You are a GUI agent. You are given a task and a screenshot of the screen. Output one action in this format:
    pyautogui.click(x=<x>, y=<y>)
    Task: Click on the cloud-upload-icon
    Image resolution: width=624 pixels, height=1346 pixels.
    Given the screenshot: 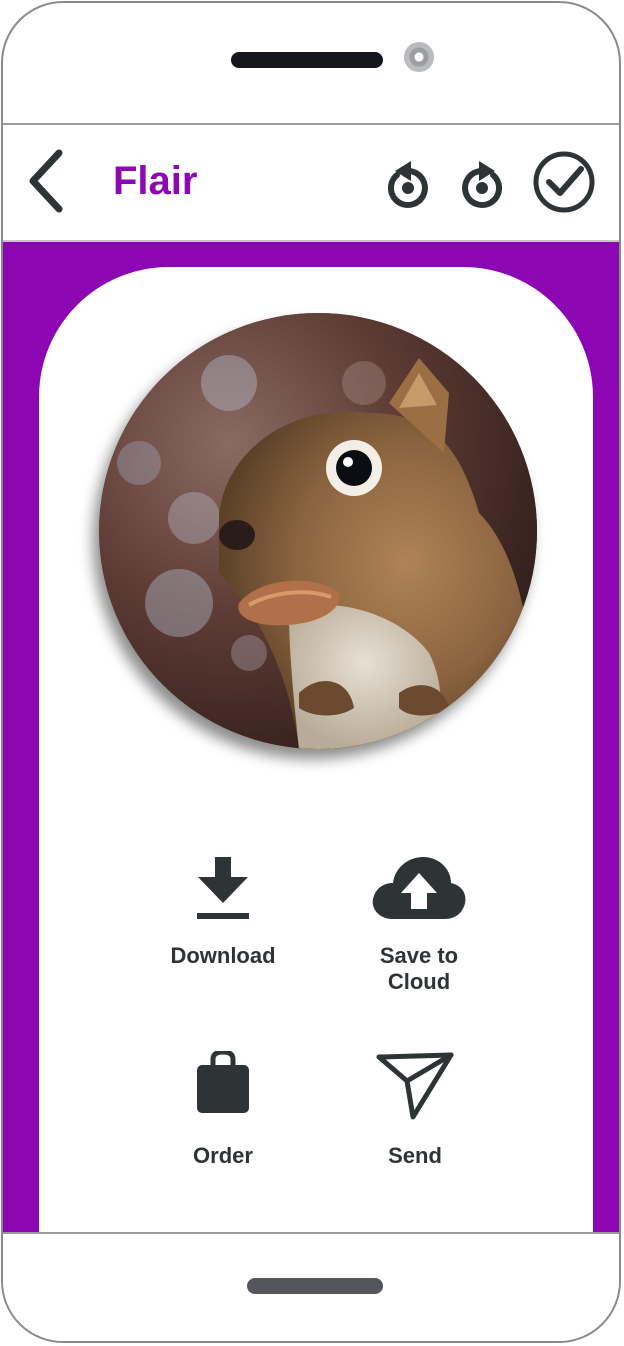 What is the action you would take?
    pyautogui.click(x=419, y=888)
    